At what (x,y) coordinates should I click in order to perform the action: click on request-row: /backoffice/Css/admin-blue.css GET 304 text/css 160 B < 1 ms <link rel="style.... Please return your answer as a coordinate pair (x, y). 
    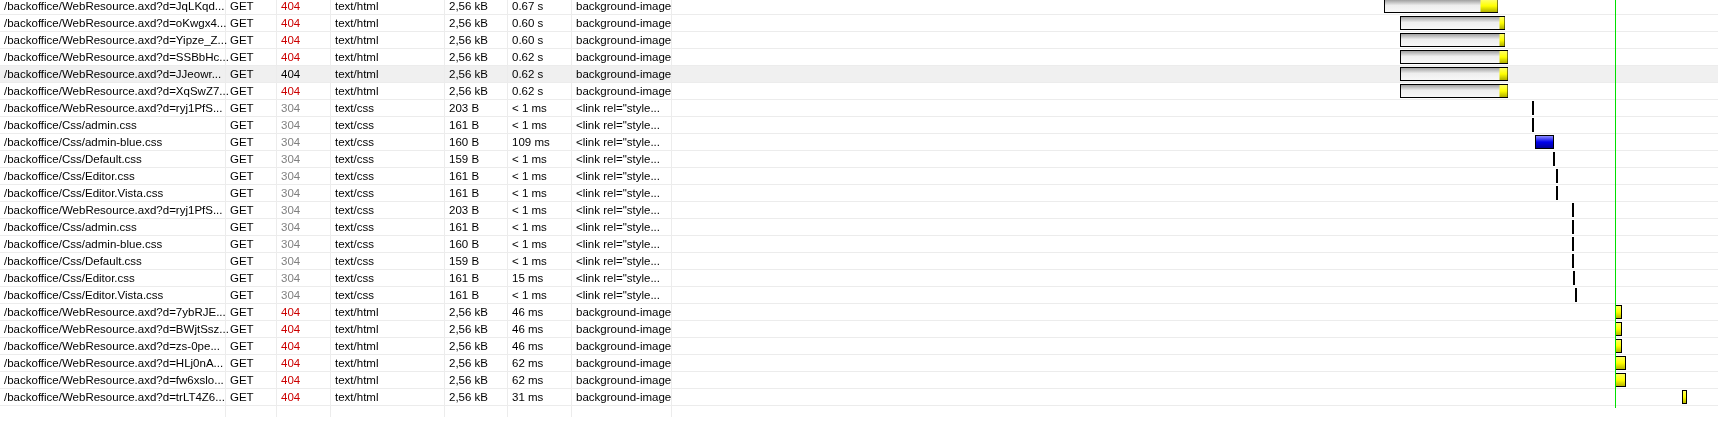
    Looking at the image, I should click on (859, 244).